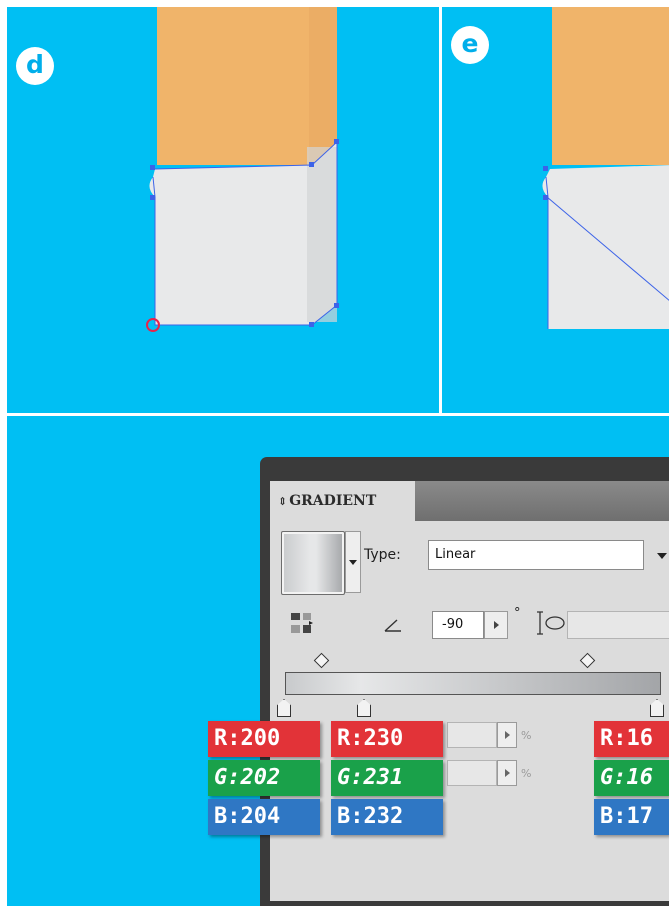 This screenshot has width=669, height=906. Describe the element at coordinates (392, 625) in the screenshot. I see `angle-icon` at that location.